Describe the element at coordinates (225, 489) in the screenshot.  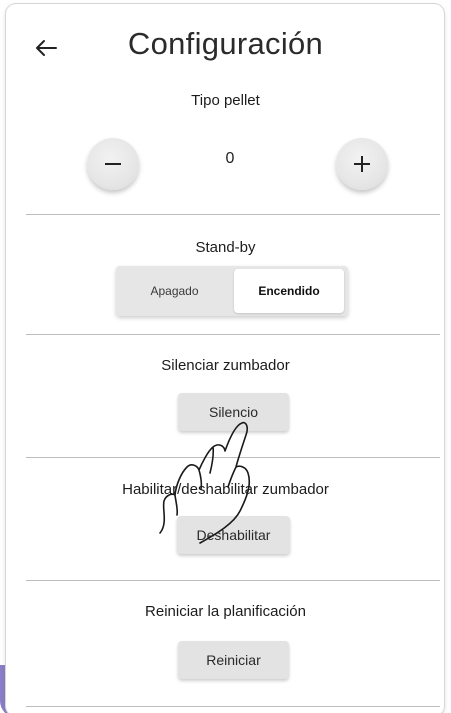
I see `toggle-buzzer-label: Habilitar/deshabilitar zumbador` at that location.